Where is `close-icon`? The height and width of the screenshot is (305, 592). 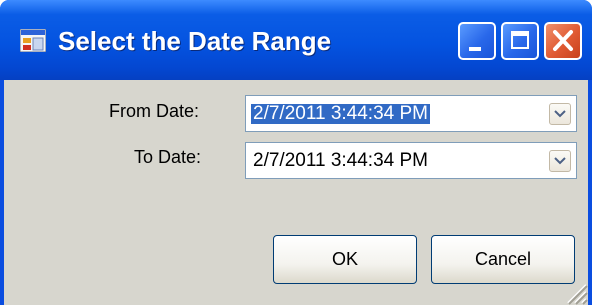
close-icon is located at coordinates (563, 40).